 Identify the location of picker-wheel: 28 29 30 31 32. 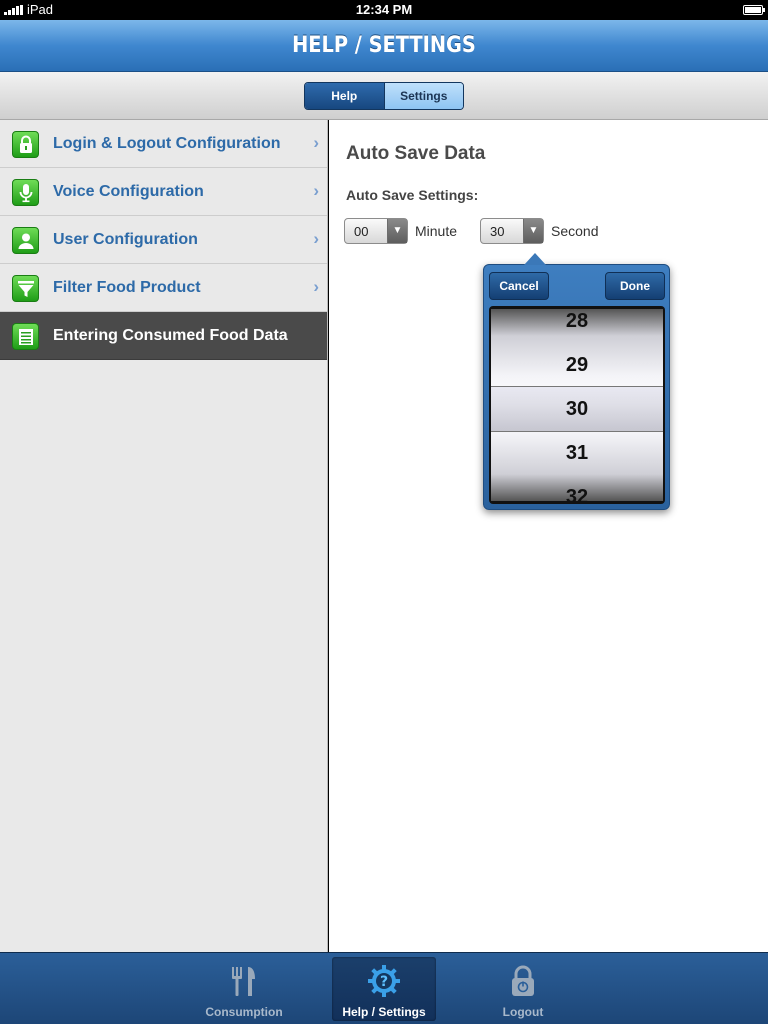
(577, 405).